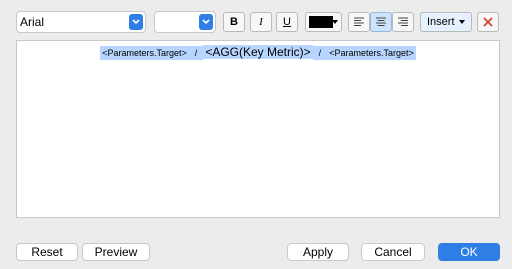  I want to click on reset-button: Reset, so click(47, 252).